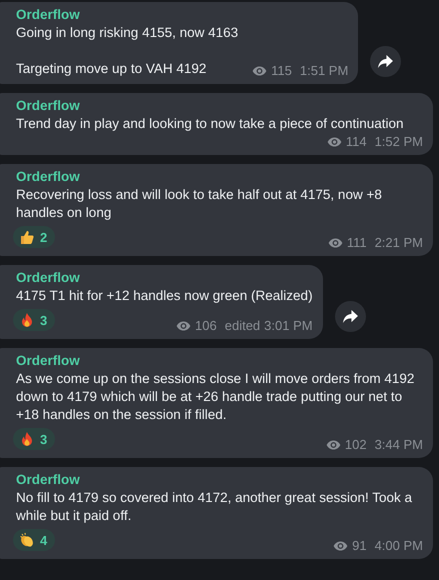 This screenshot has height=580, width=439. Describe the element at coordinates (398, 142) in the screenshot. I see `message-time: 1:52 PM` at that location.